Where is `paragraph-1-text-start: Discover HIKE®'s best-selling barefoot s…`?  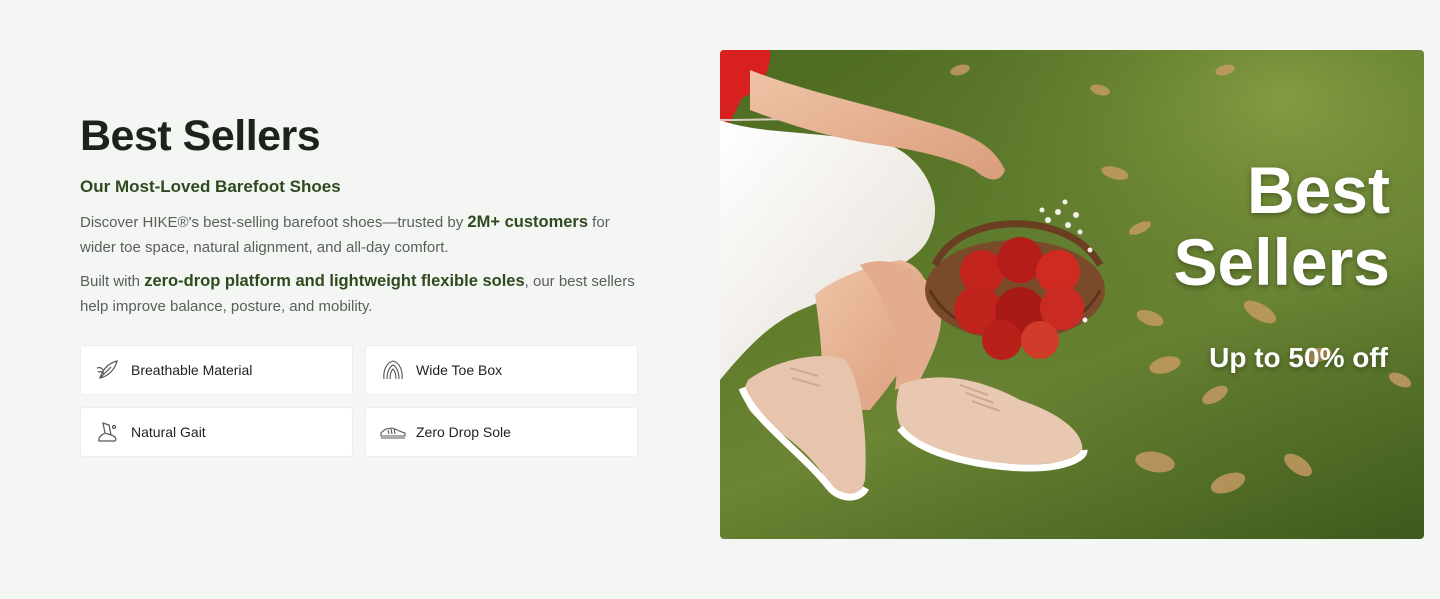 paragraph-1-text-start: Discover HIKE®'s best-selling barefoot s… is located at coordinates (274, 222).